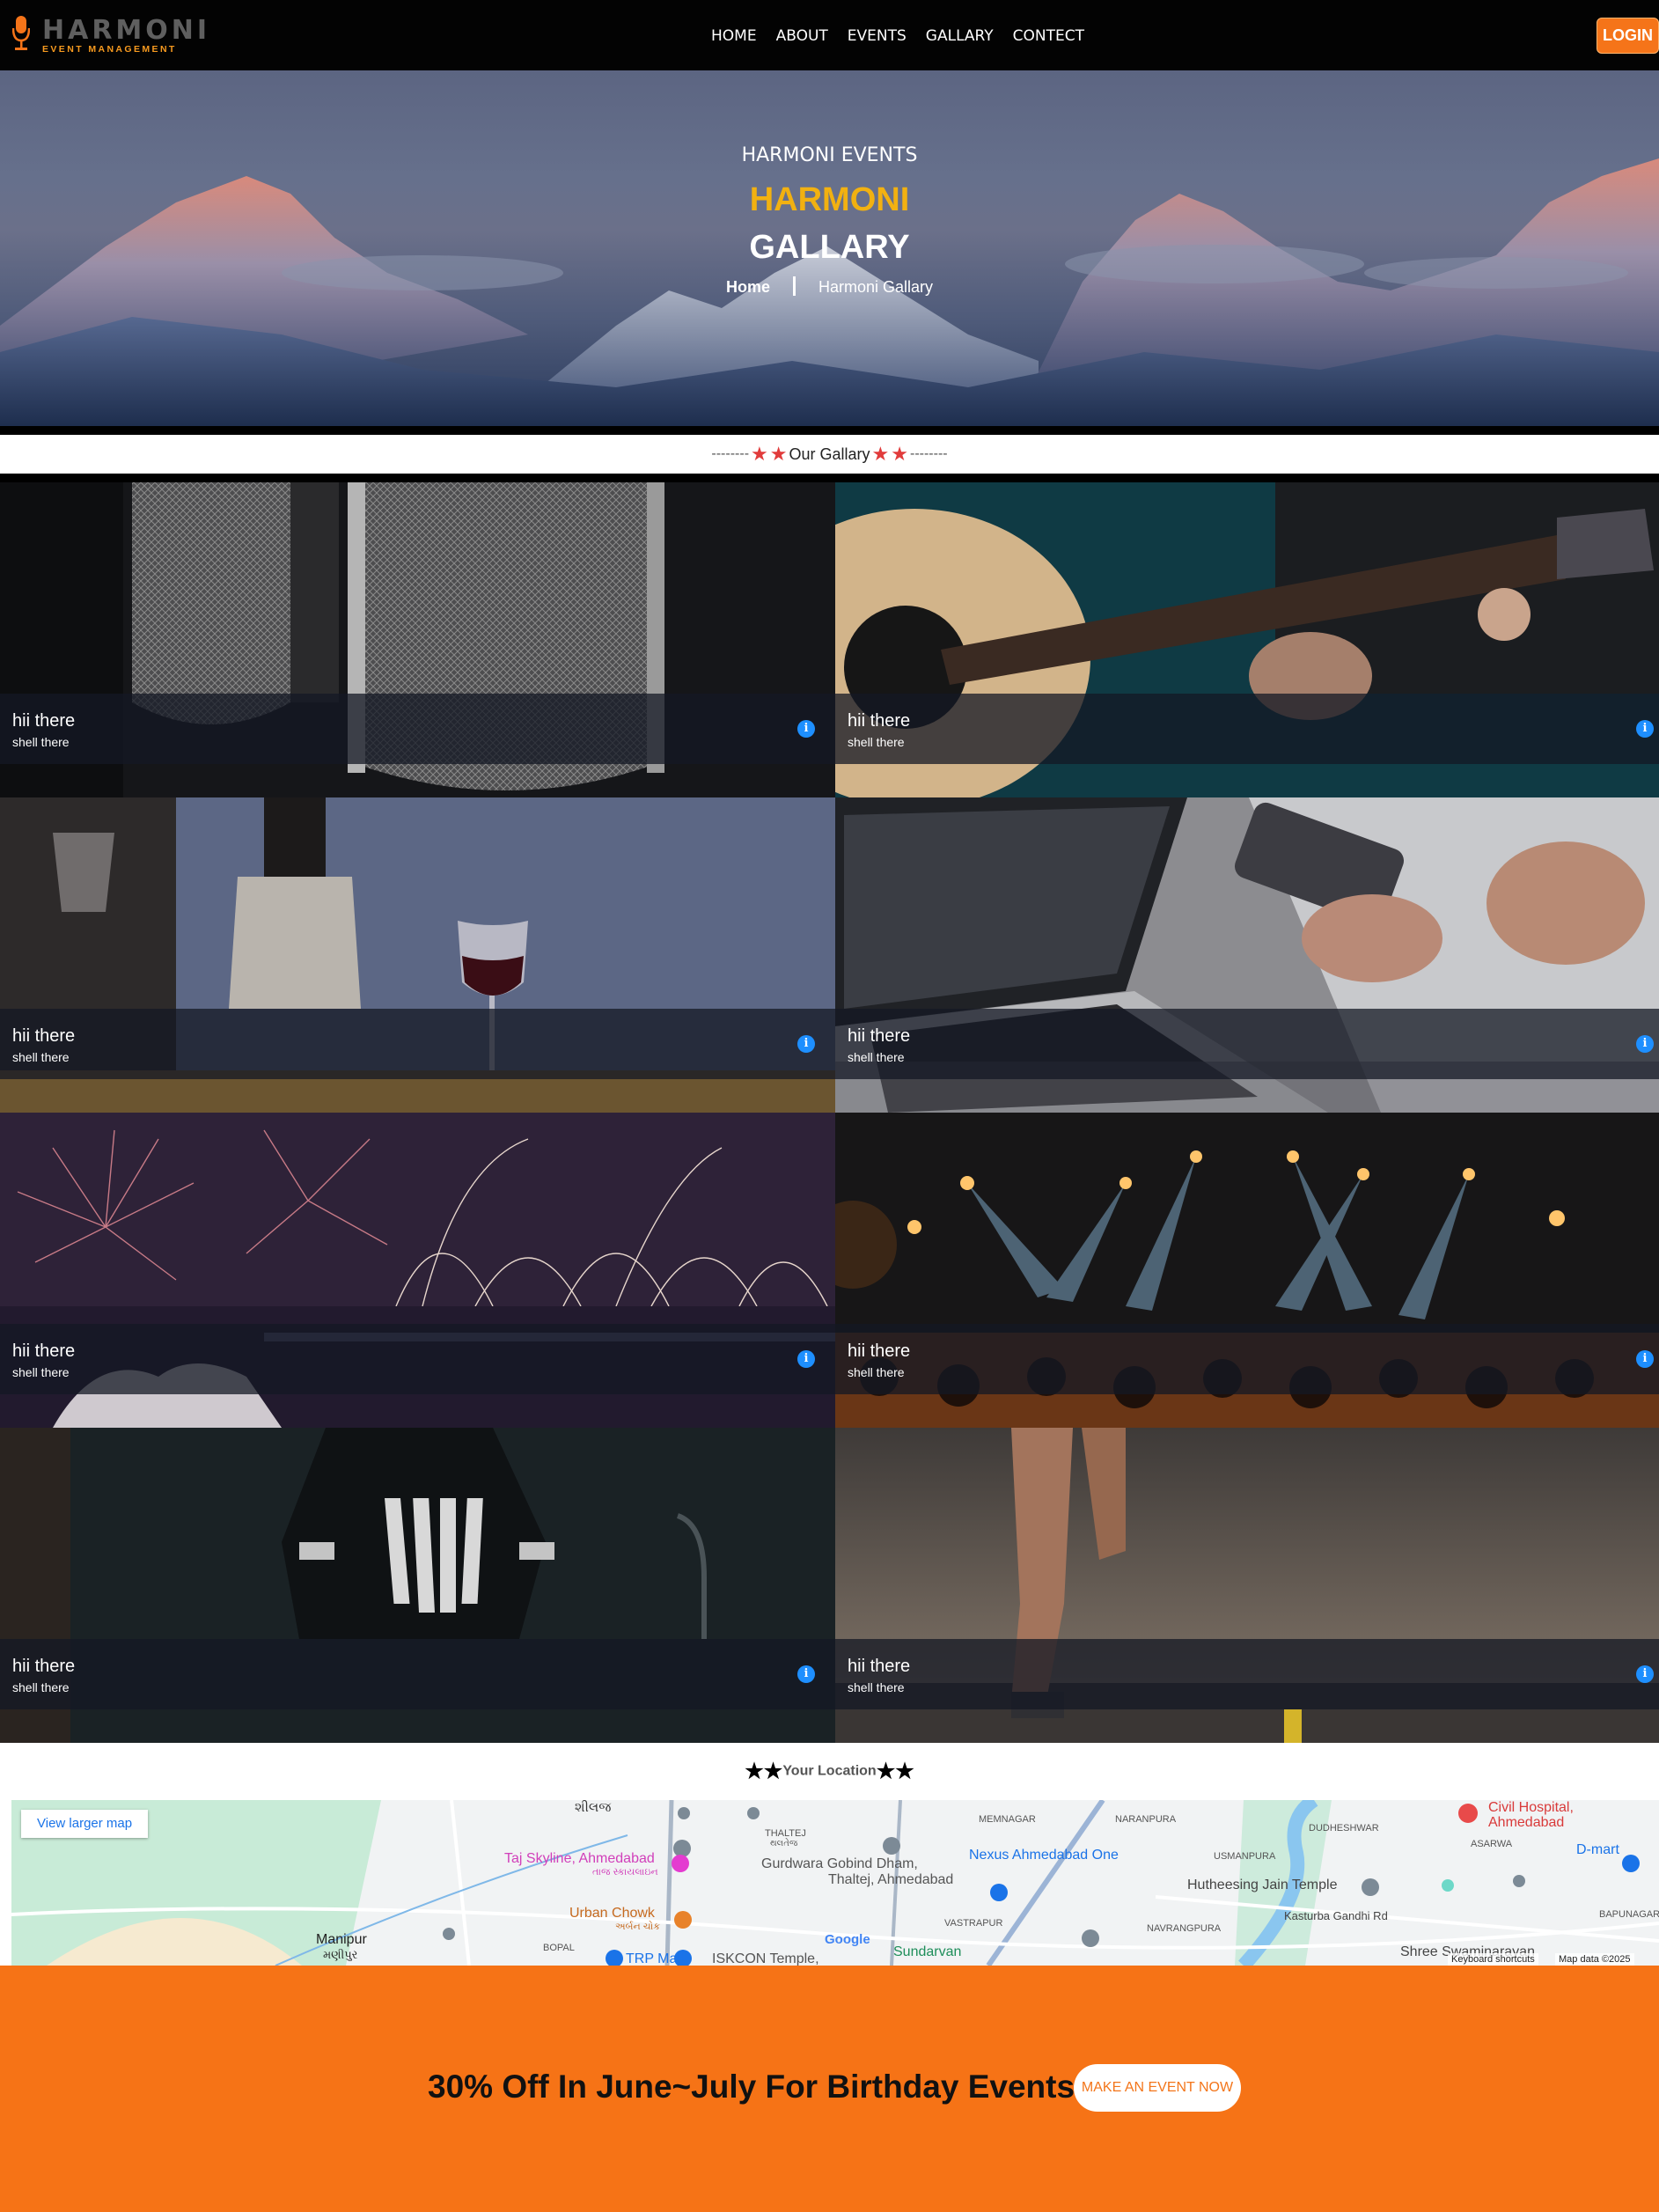 This screenshot has height=2212, width=1659. What do you see at coordinates (848, 1939) in the screenshot?
I see `google-logo: Google` at bounding box center [848, 1939].